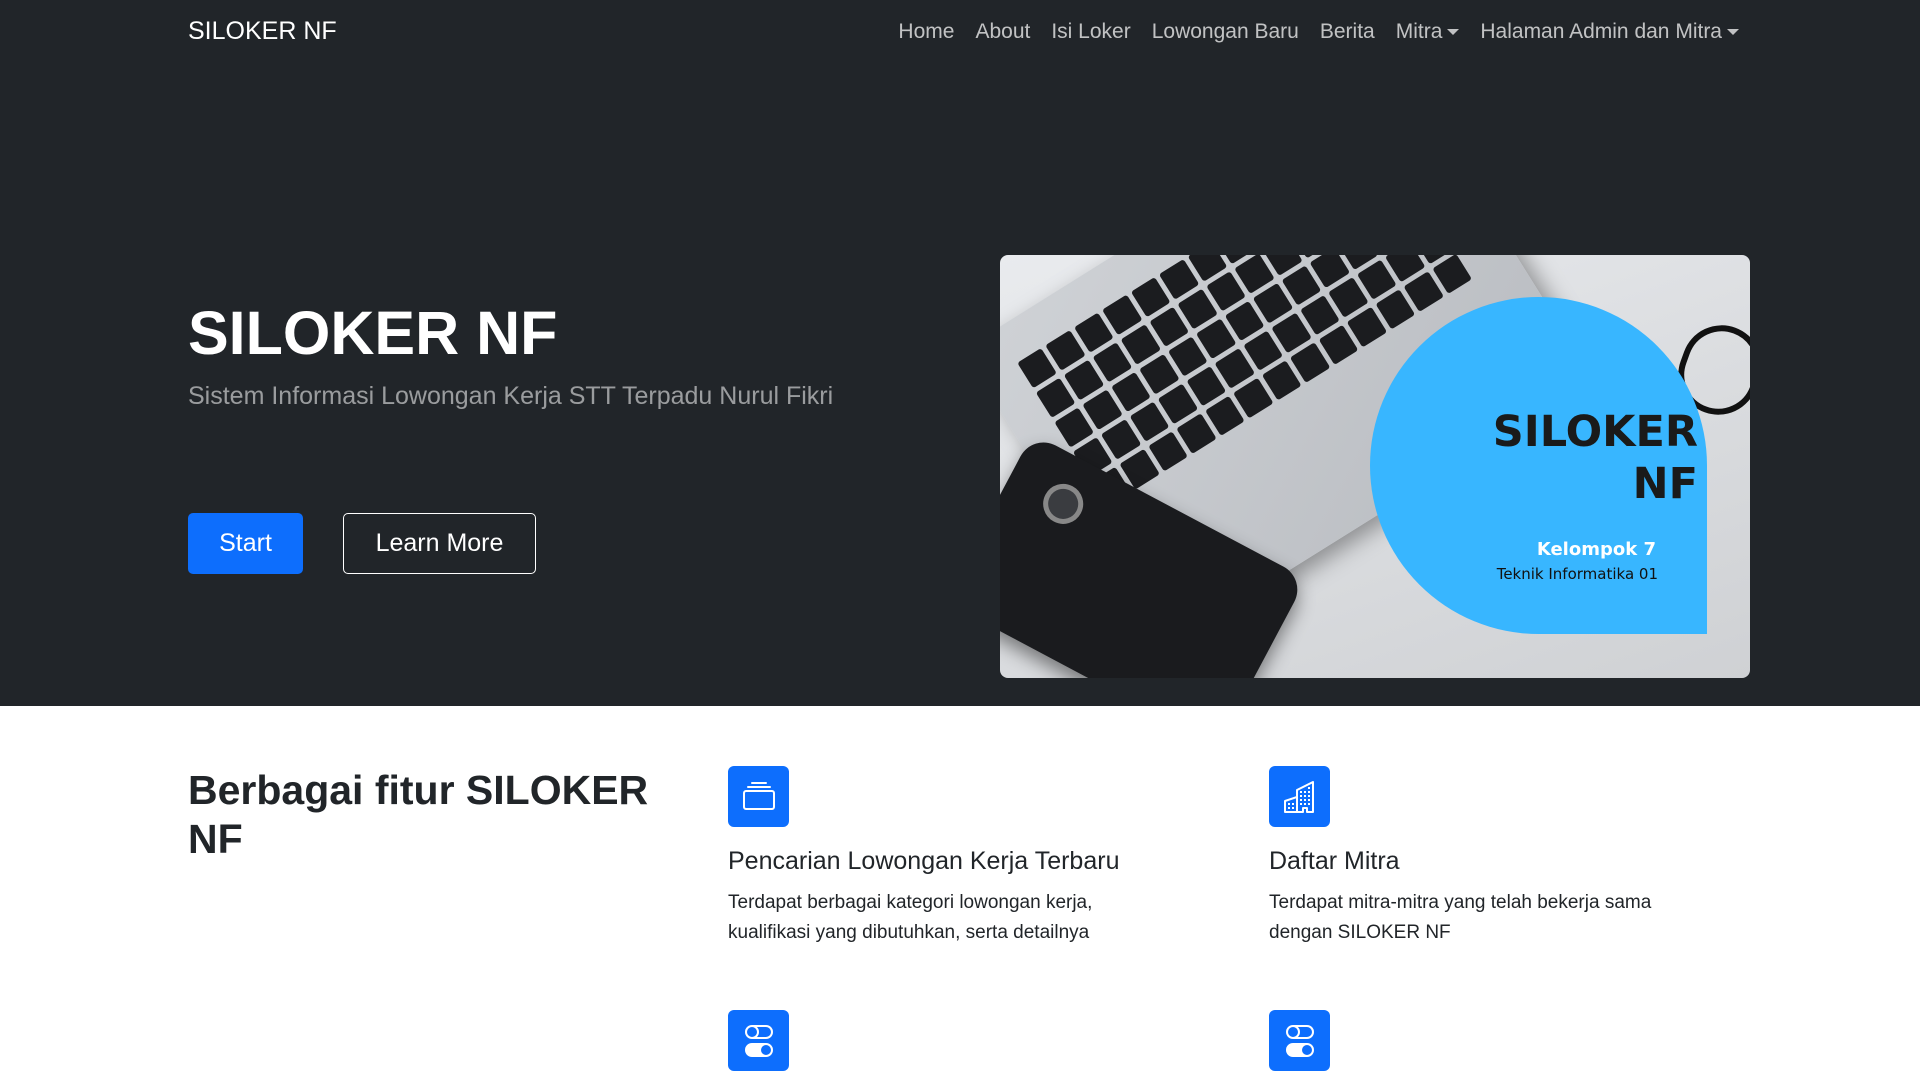 Image resolution: width=1920 pixels, height=1080 pixels. I want to click on nav-link-berita: Berita, so click(1347, 32).